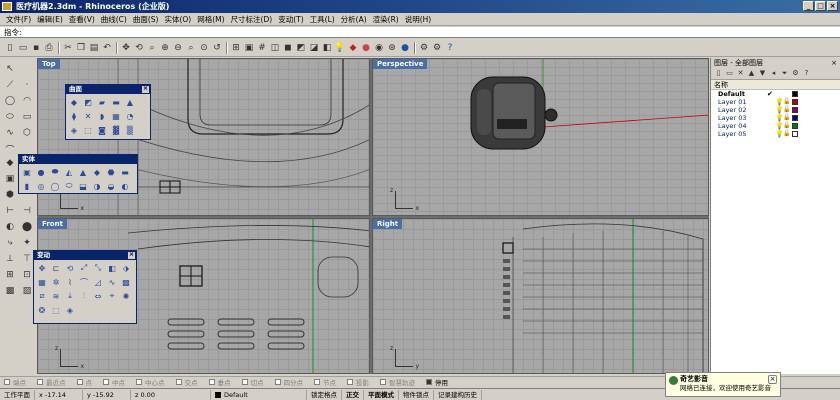 Image resolution: width=840 pixels, height=400 pixels. I want to click on pipe-icon: ⬭, so click(69, 186).